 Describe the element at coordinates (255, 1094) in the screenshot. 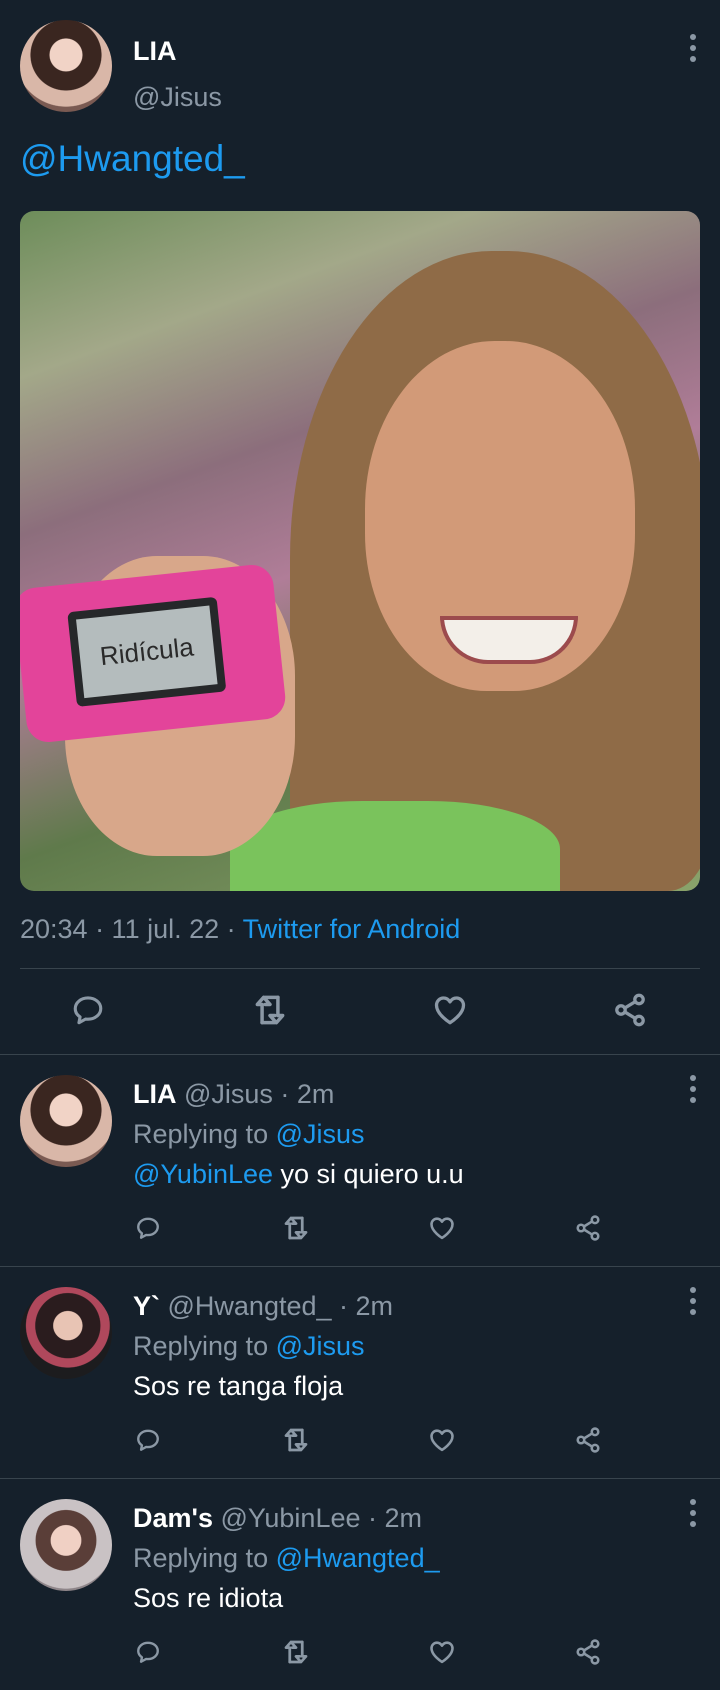

I see `handle-time: @Jisus · 2m` at that location.